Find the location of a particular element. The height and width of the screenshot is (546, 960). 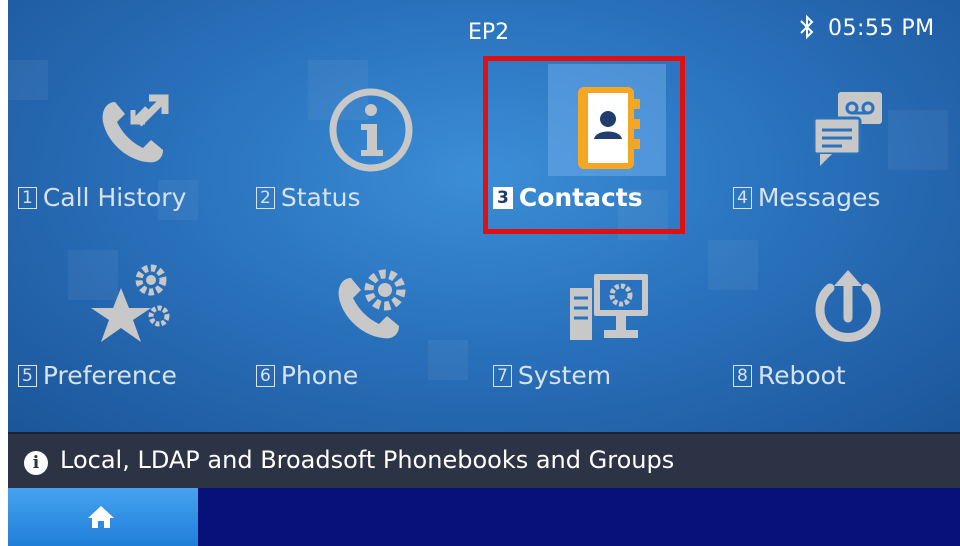

call-history-icon is located at coordinates (133, 128).